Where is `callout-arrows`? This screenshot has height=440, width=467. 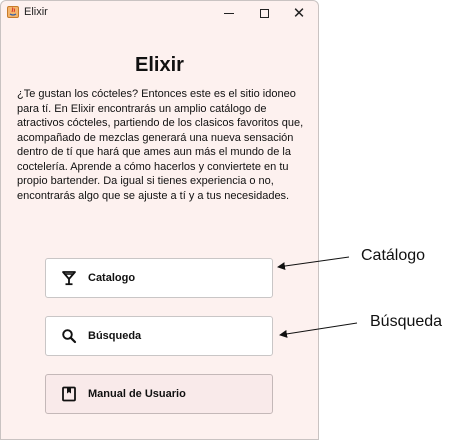 callout-arrows is located at coordinates (317, 297).